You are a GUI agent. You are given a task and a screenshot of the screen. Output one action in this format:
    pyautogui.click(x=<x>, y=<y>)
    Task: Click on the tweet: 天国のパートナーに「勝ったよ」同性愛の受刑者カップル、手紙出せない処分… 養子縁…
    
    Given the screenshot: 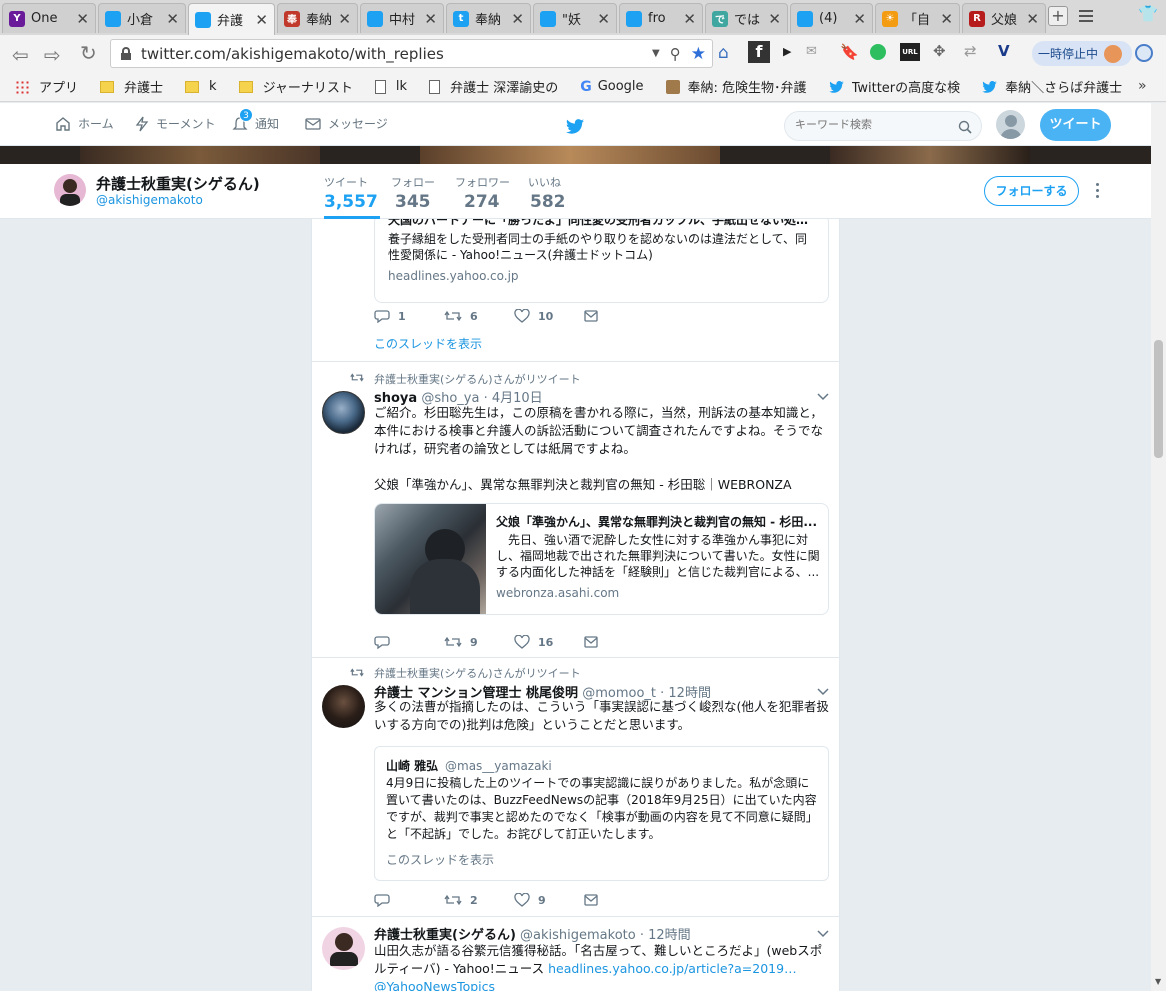 What is the action you would take?
    pyautogui.click(x=575, y=290)
    